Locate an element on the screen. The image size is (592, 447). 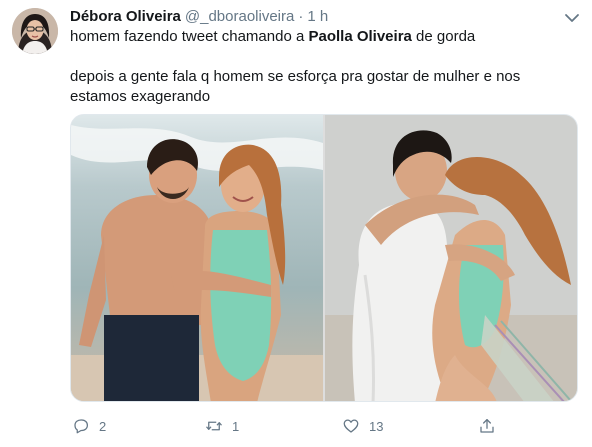
tweet-header: Débora Oliveira @_dboraoliveira · 1 h is located at coordinates (199, 18).